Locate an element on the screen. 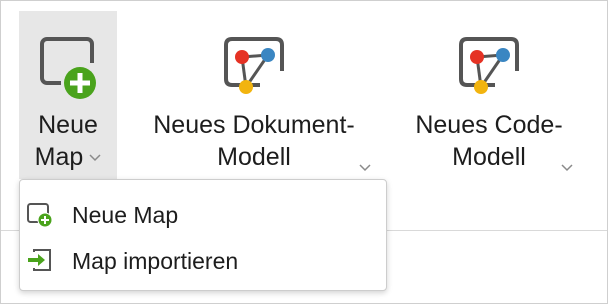 The image size is (608, 304). new-map-button: Neue Map is located at coordinates (68, 95).